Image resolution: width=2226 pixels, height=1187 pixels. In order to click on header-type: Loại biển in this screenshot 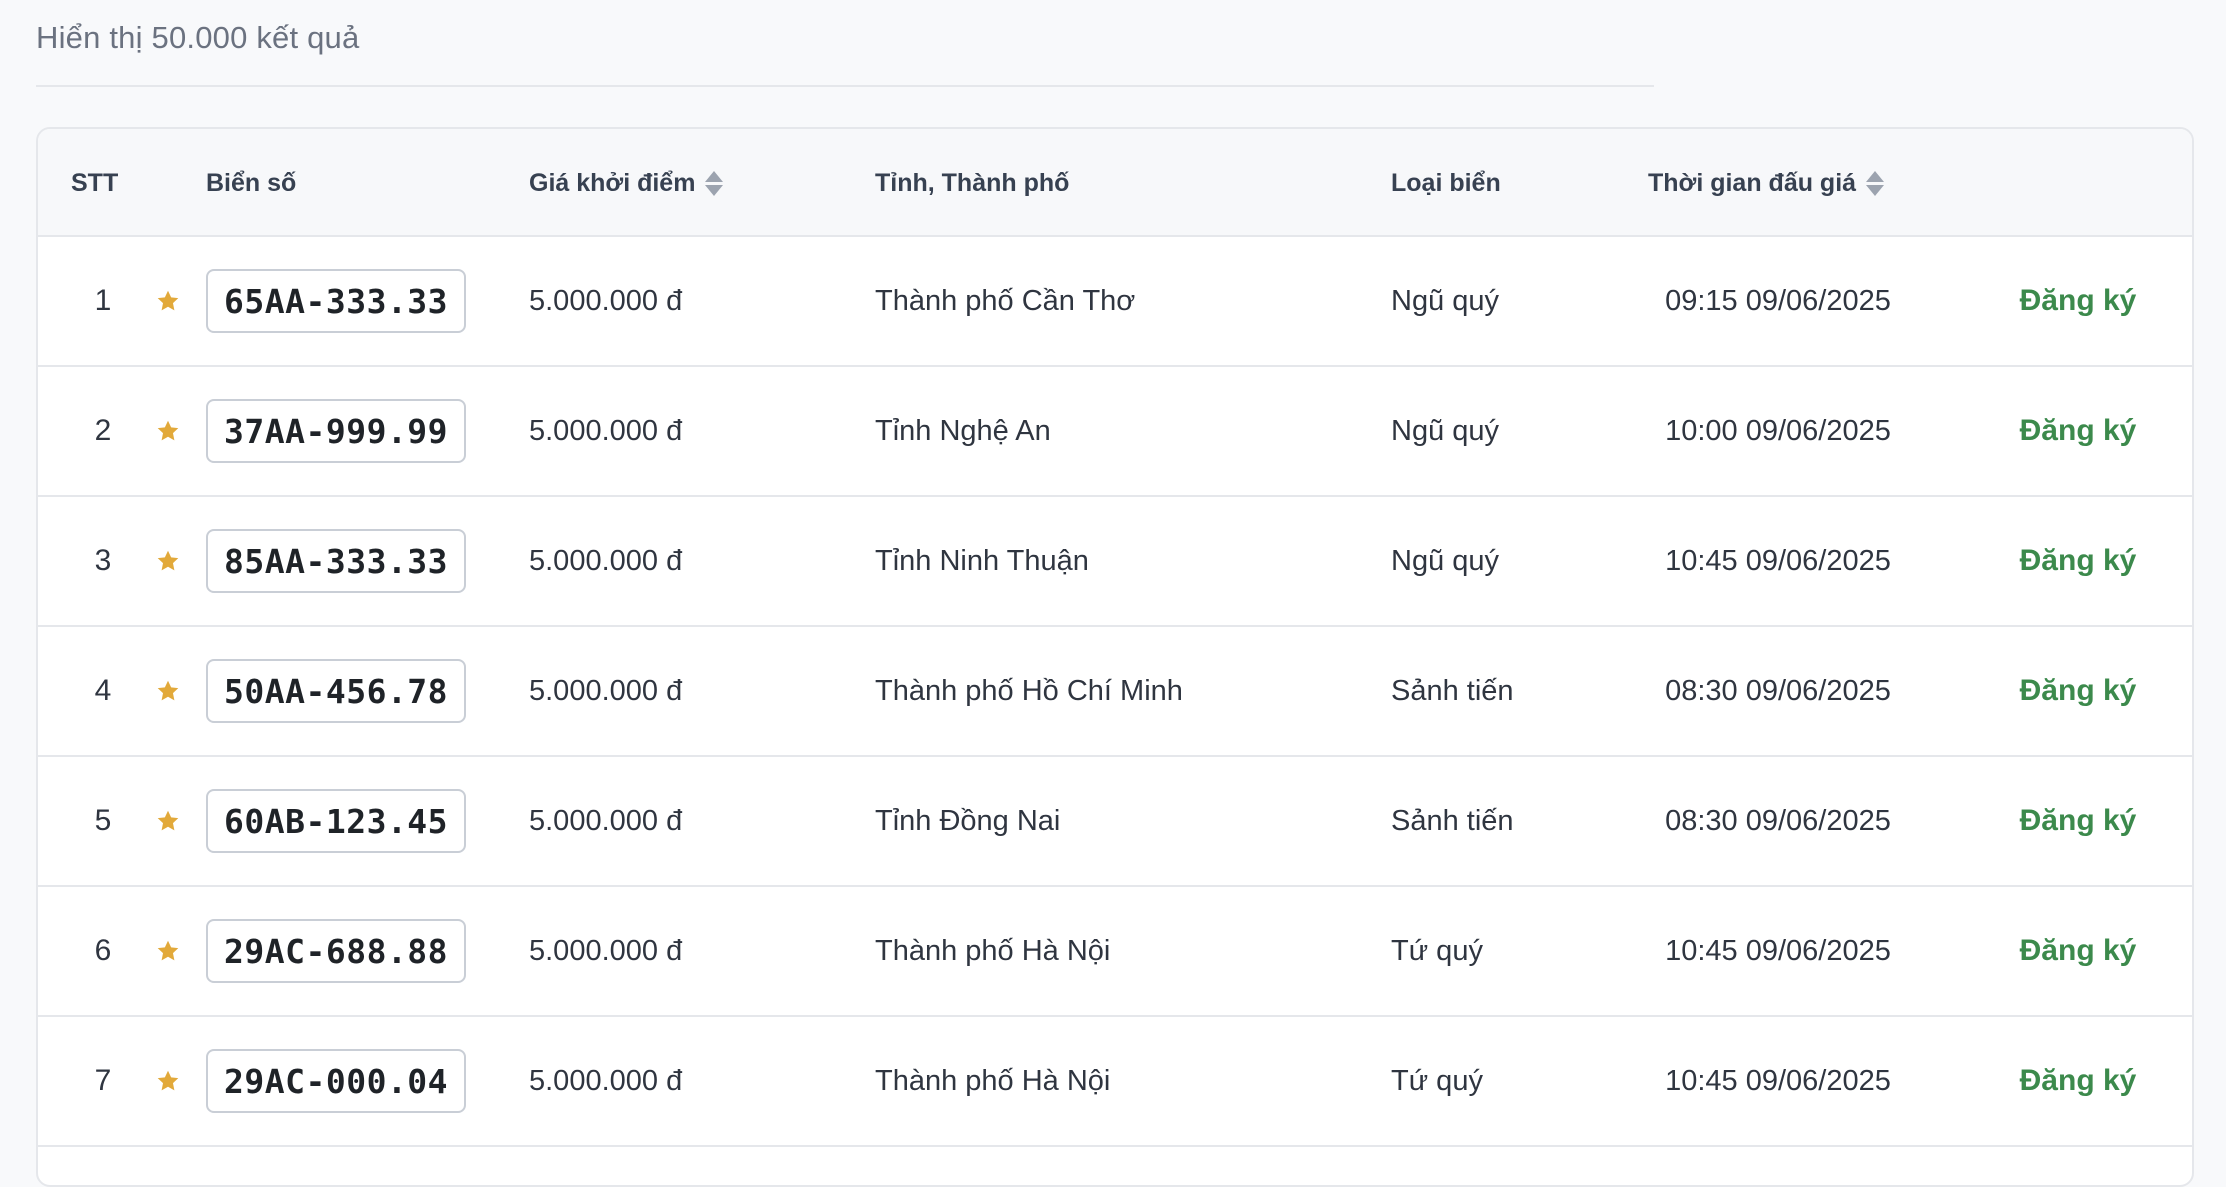, I will do `click(1446, 182)`.